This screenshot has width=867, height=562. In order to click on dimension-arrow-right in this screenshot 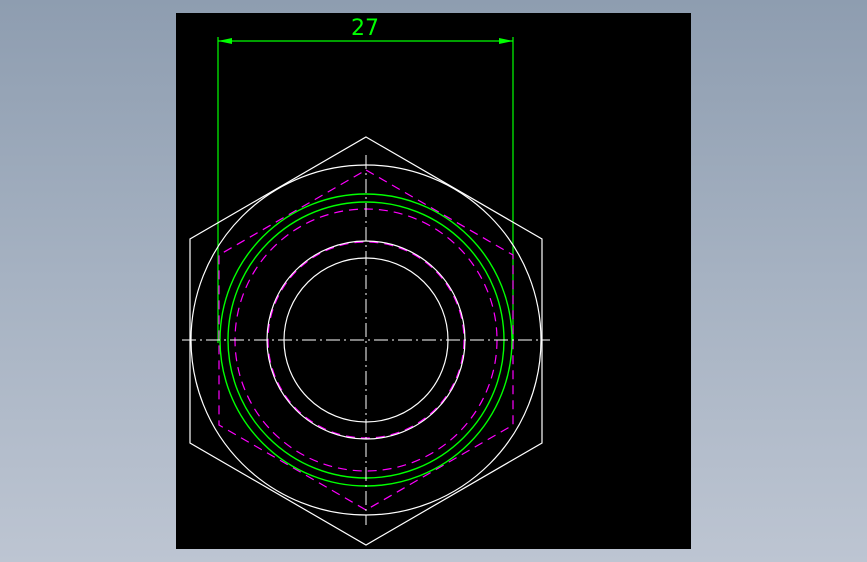, I will do `click(506, 41)`.